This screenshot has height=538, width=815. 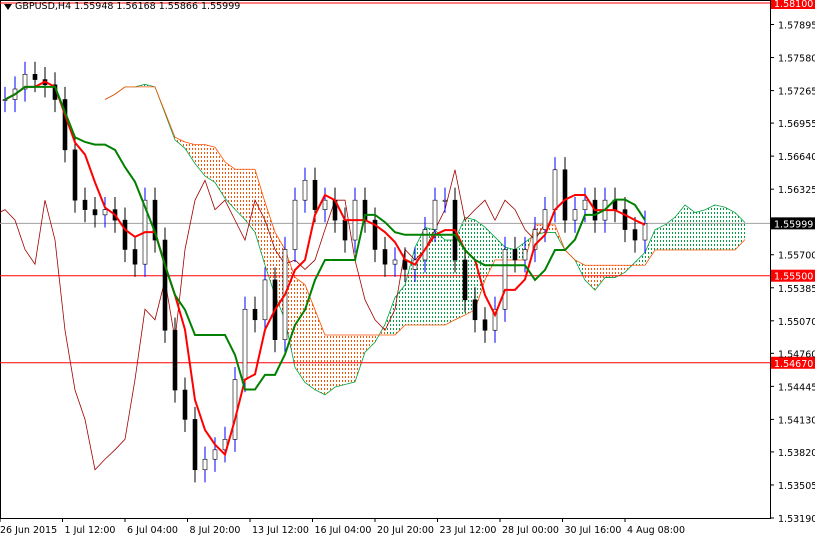 What do you see at coordinates (152, 530) in the screenshot?
I see `x-tick-label: 6 Jul 04:00` at bounding box center [152, 530].